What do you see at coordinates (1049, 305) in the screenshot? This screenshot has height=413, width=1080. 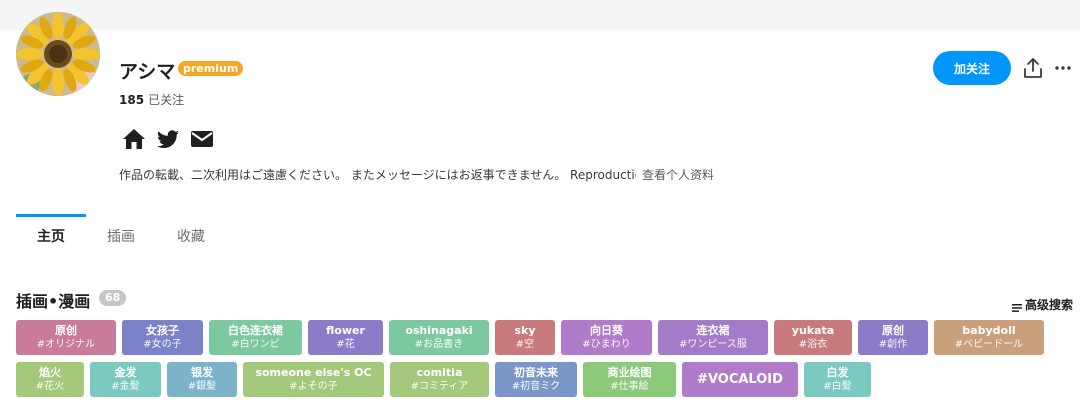 I see `advanced-search-label: 高级搜索` at bounding box center [1049, 305].